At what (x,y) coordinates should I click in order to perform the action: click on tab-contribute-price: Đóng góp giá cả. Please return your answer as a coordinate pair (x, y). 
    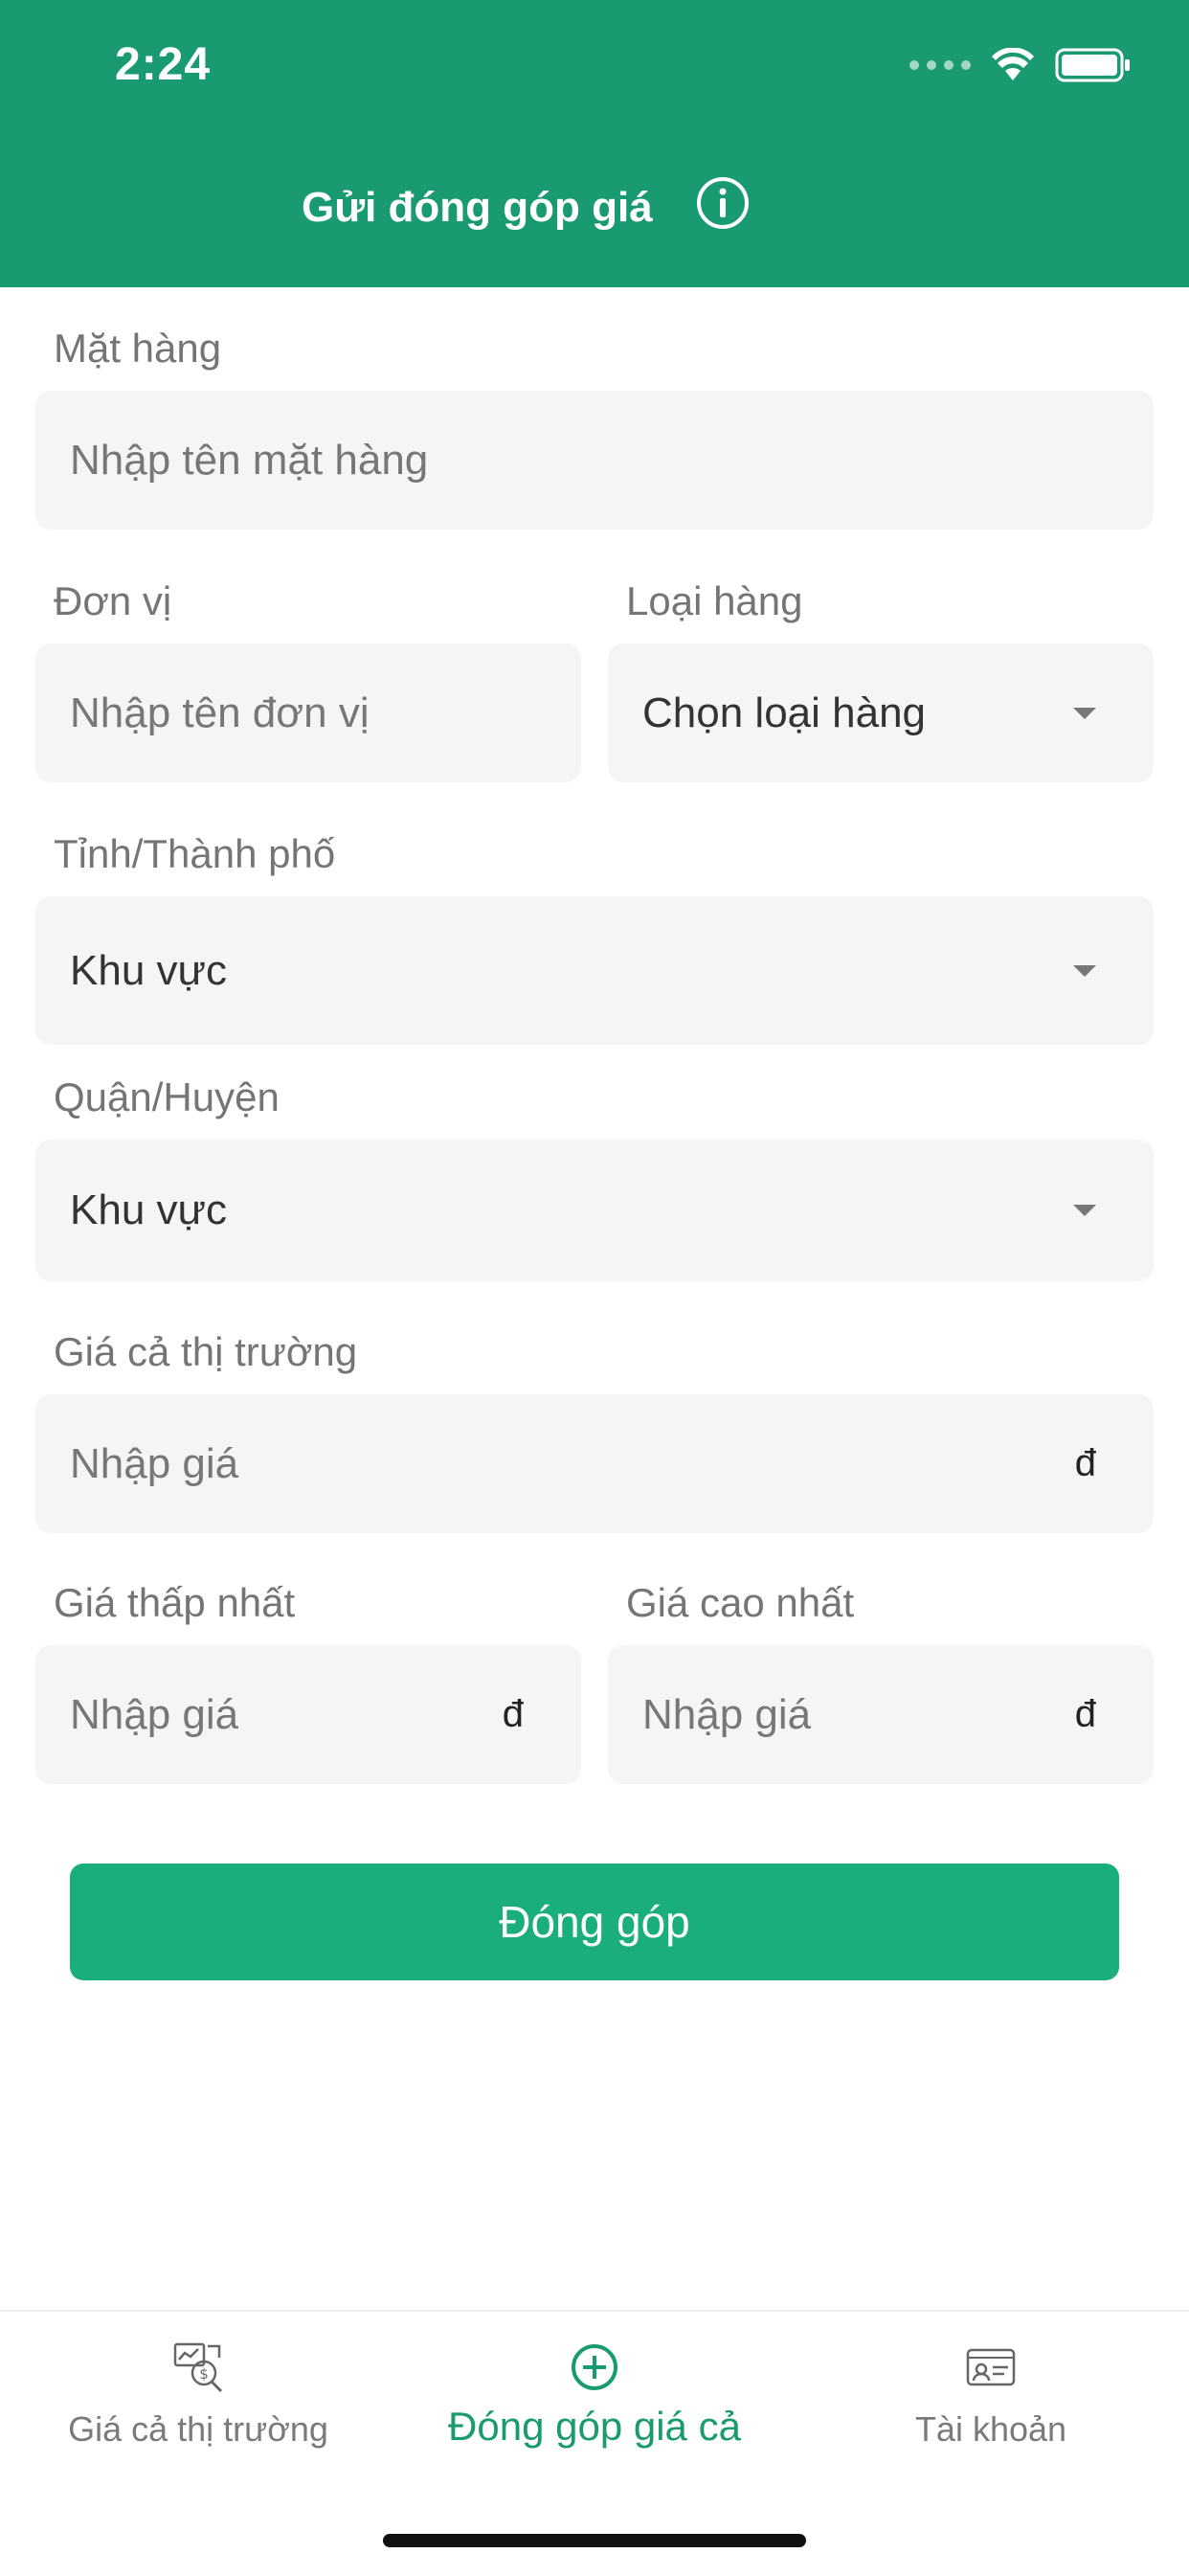
    Looking at the image, I should click on (594, 2407).